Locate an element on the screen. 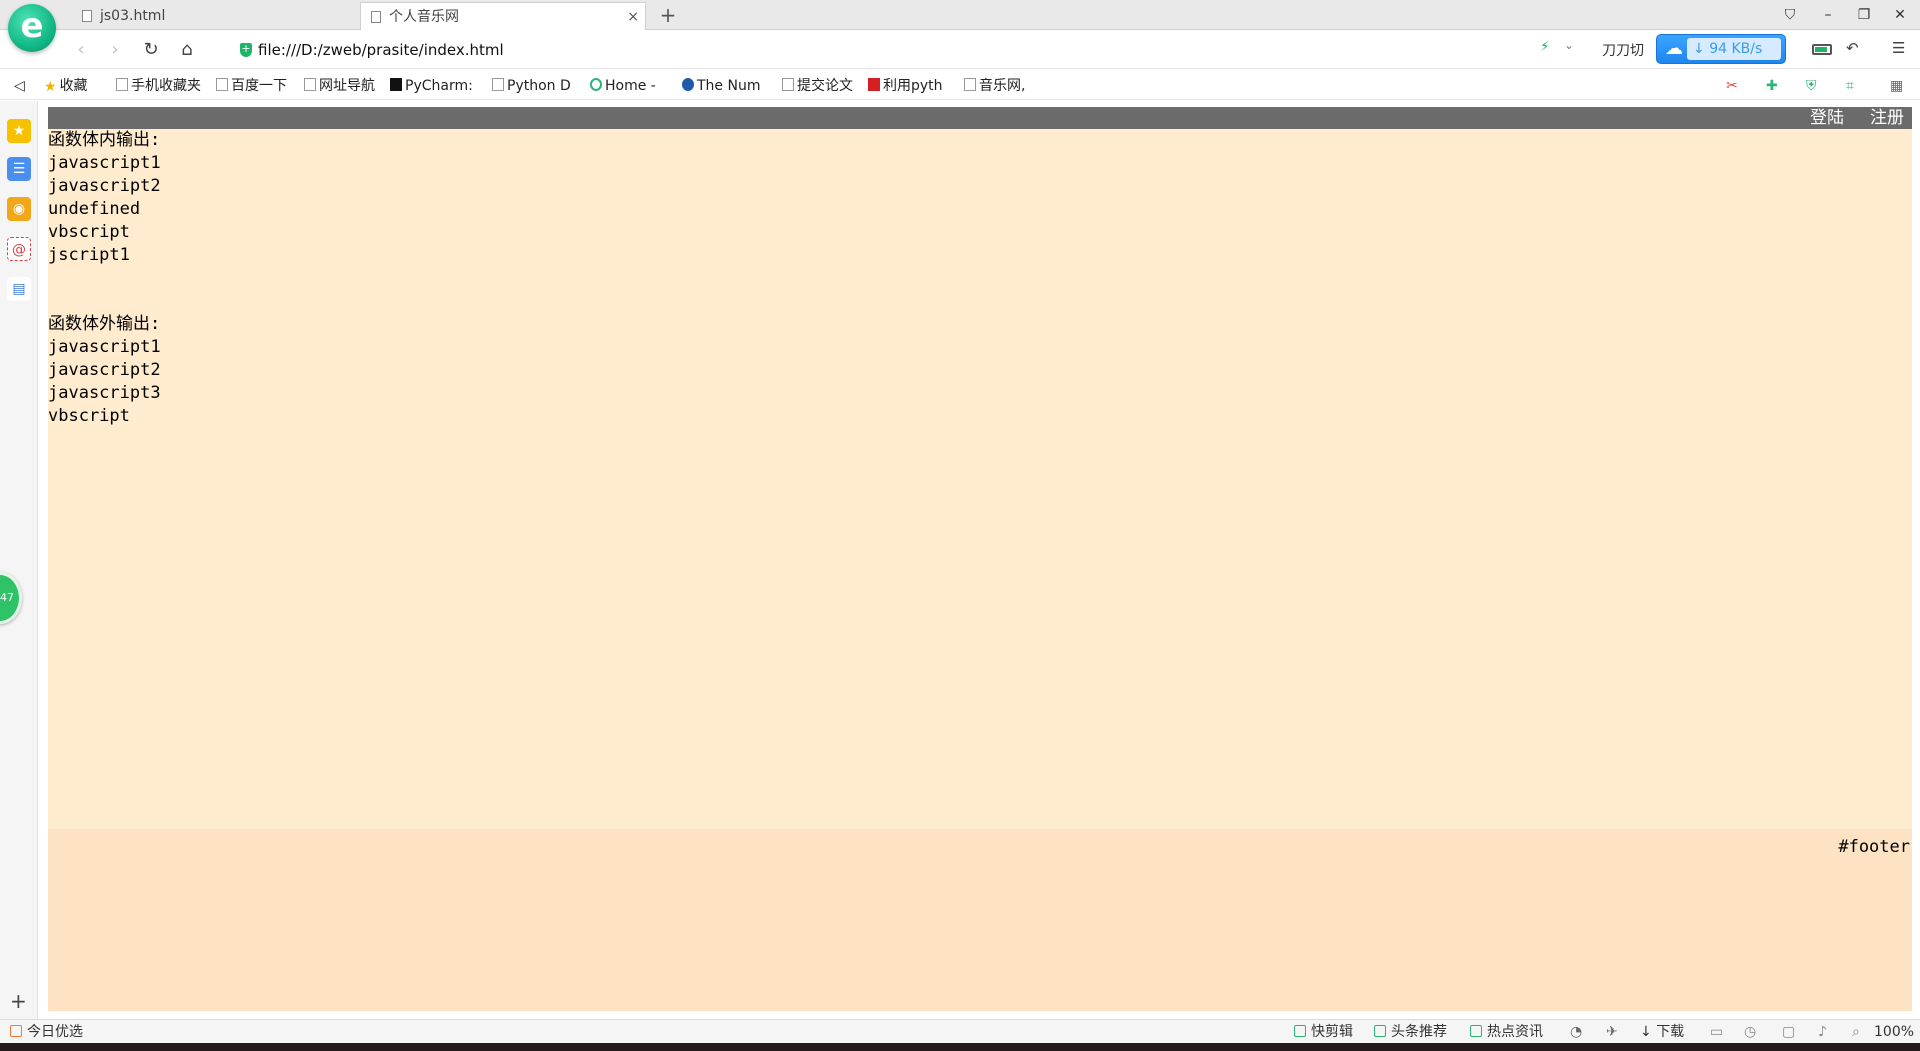 This screenshot has width=1920, height=1051. window-icon: ▢ is located at coordinates (1788, 1032).